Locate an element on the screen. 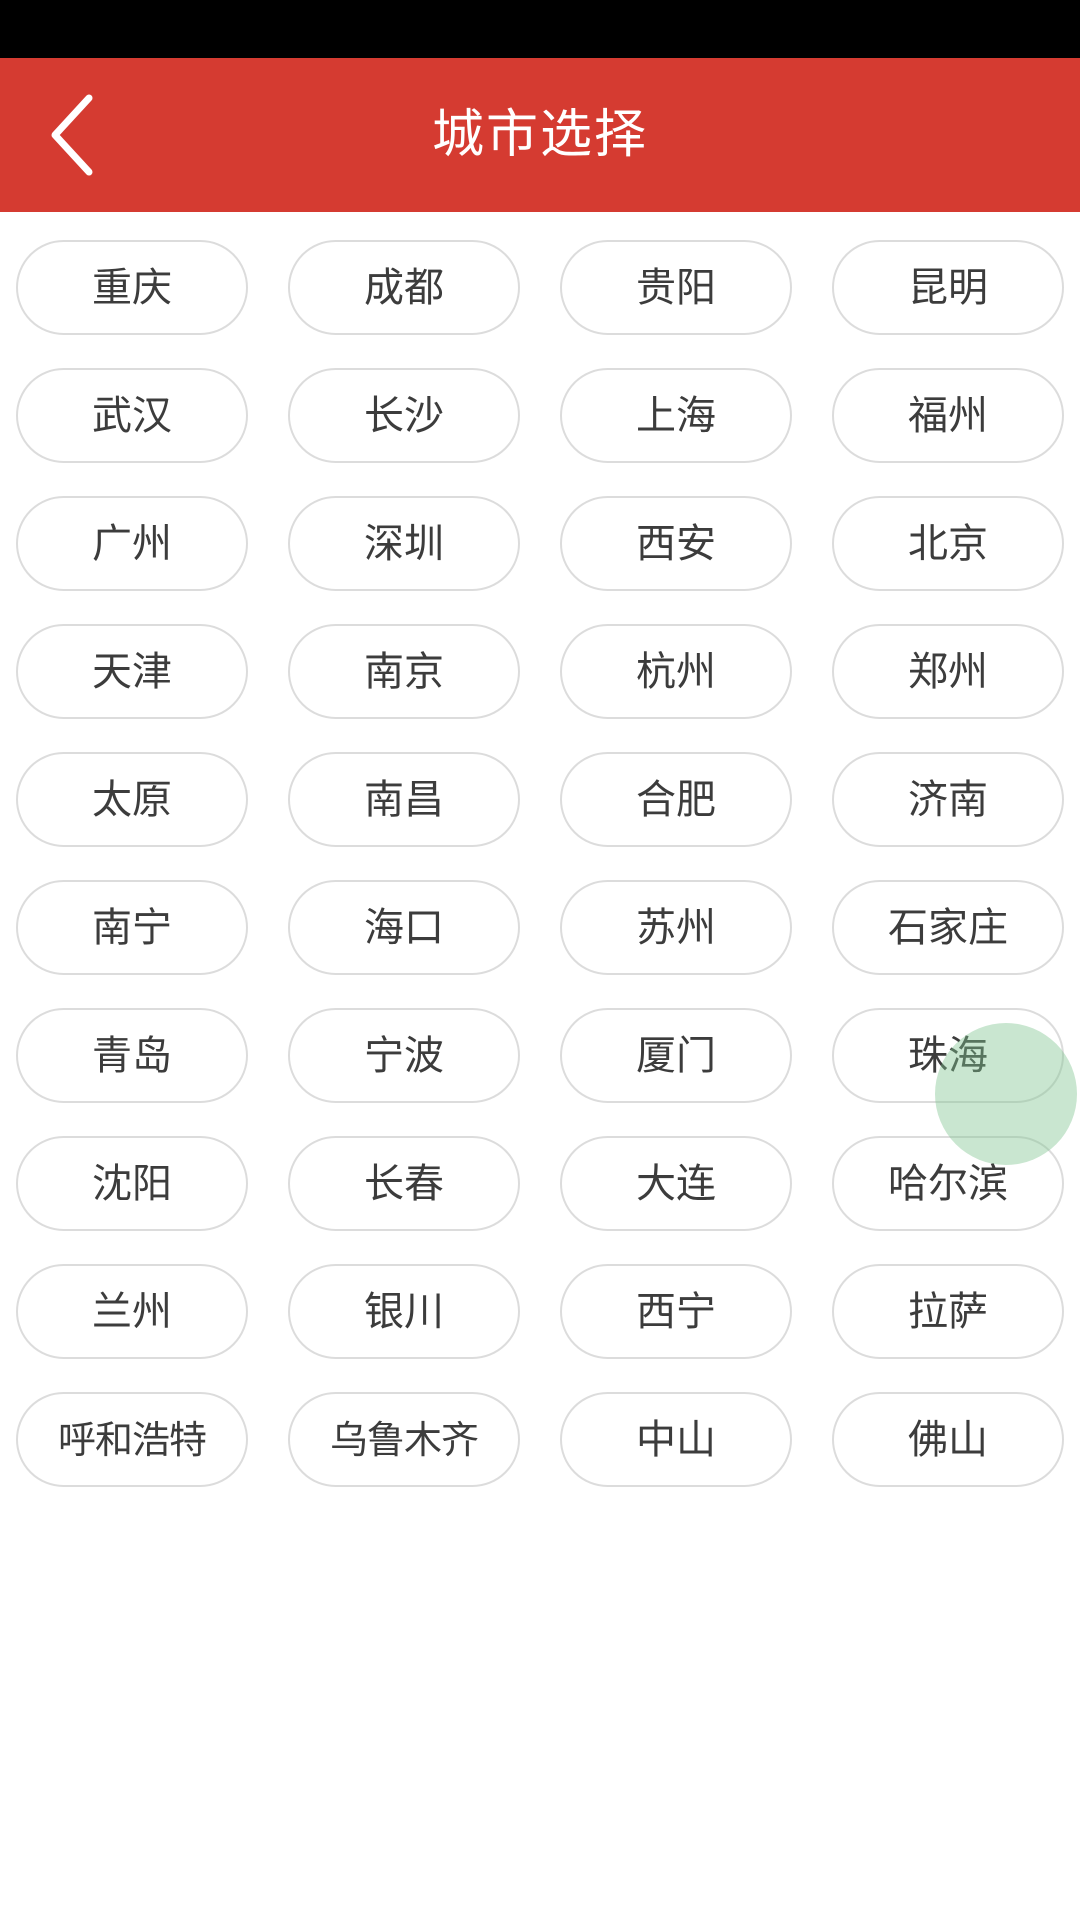 This screenshot has width=1080, height=1920. city-chip: 青岛 is located at coordinates (132, 1055).